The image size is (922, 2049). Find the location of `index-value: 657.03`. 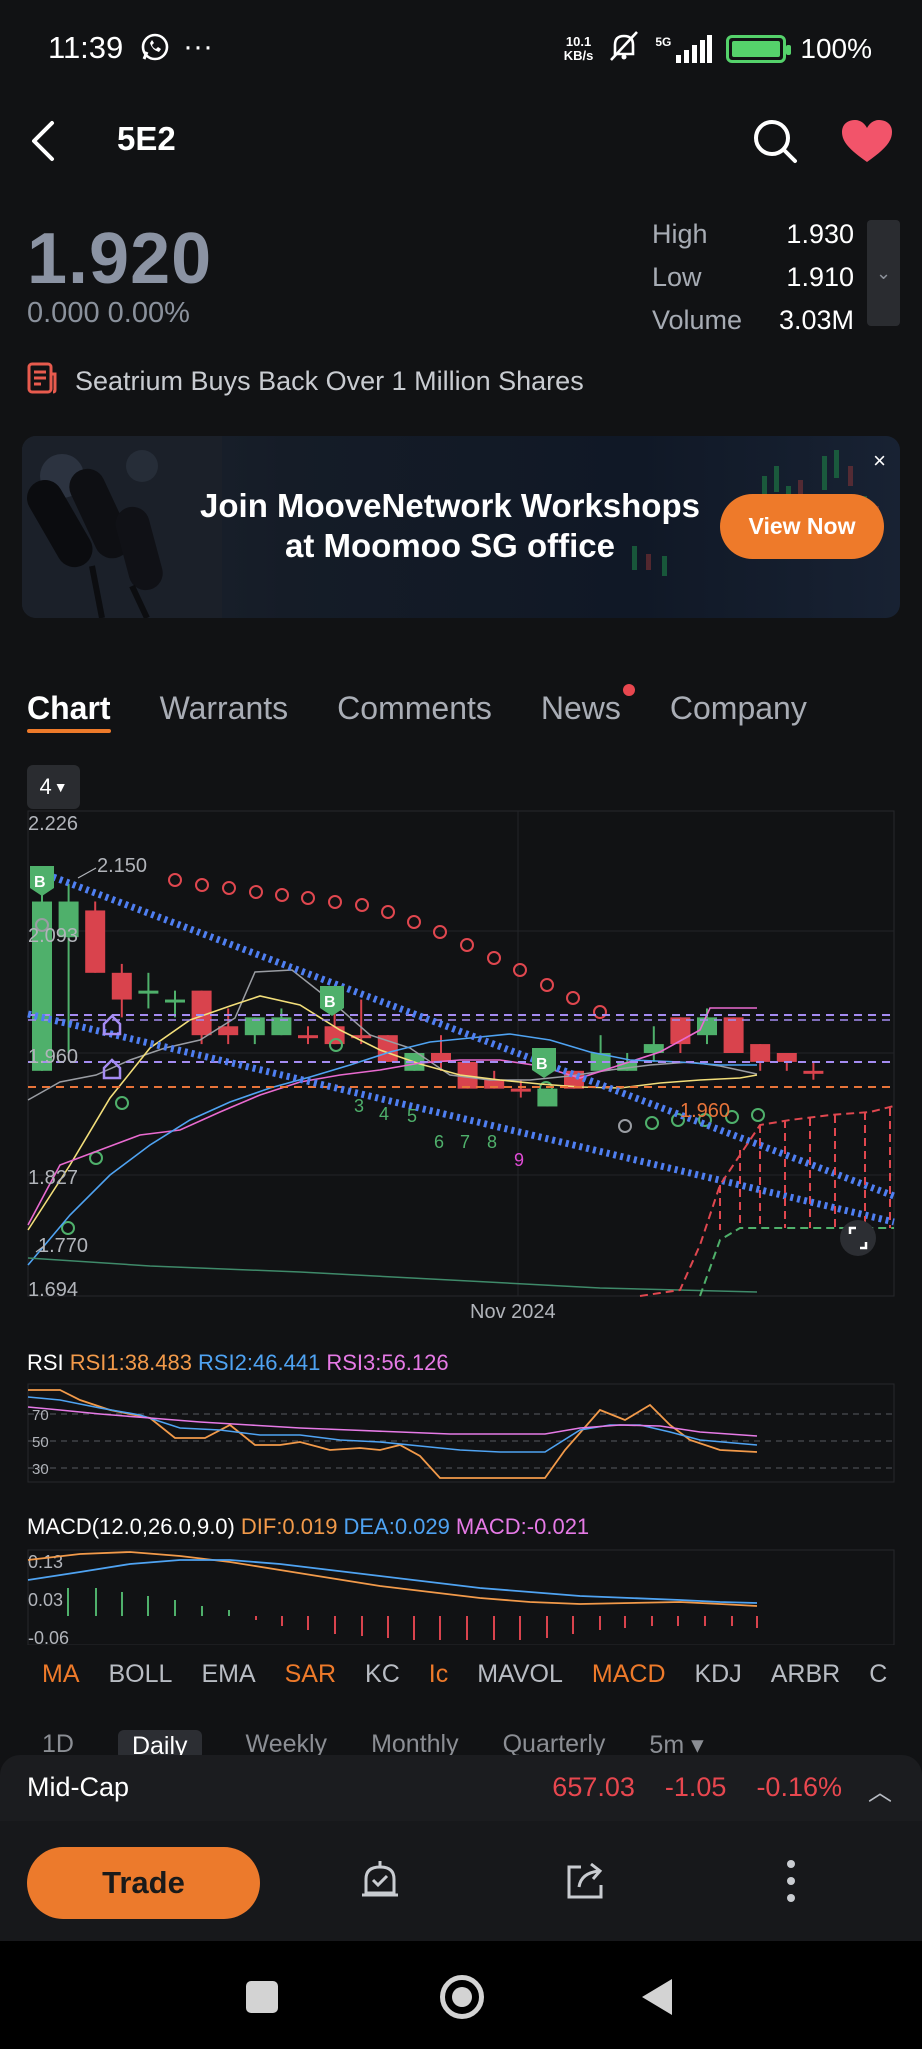

index-value: 657.03 is located at coordinates (593, 1787).